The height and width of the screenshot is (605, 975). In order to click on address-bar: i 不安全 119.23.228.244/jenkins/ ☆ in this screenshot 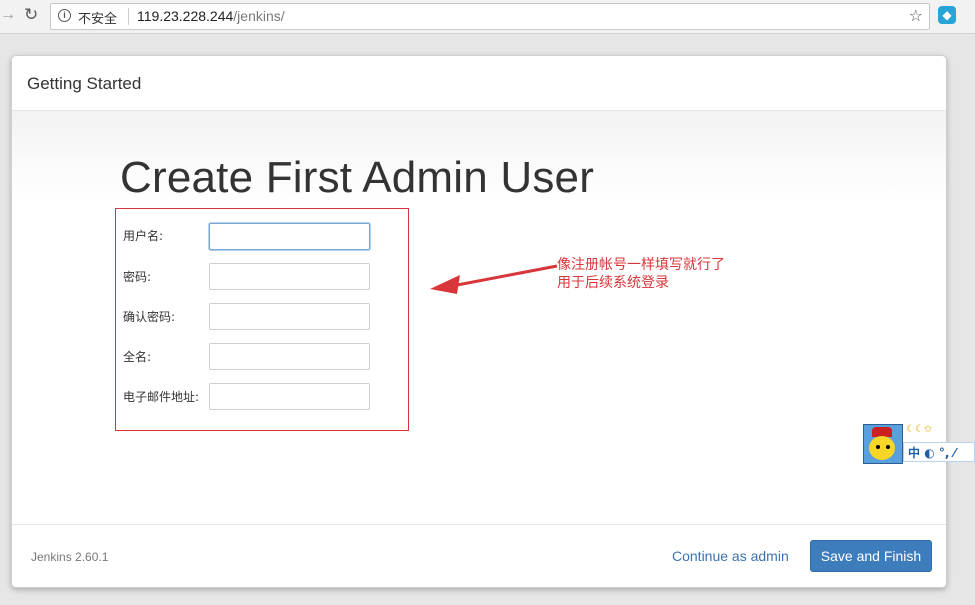, I will do `click(490, 16)`.